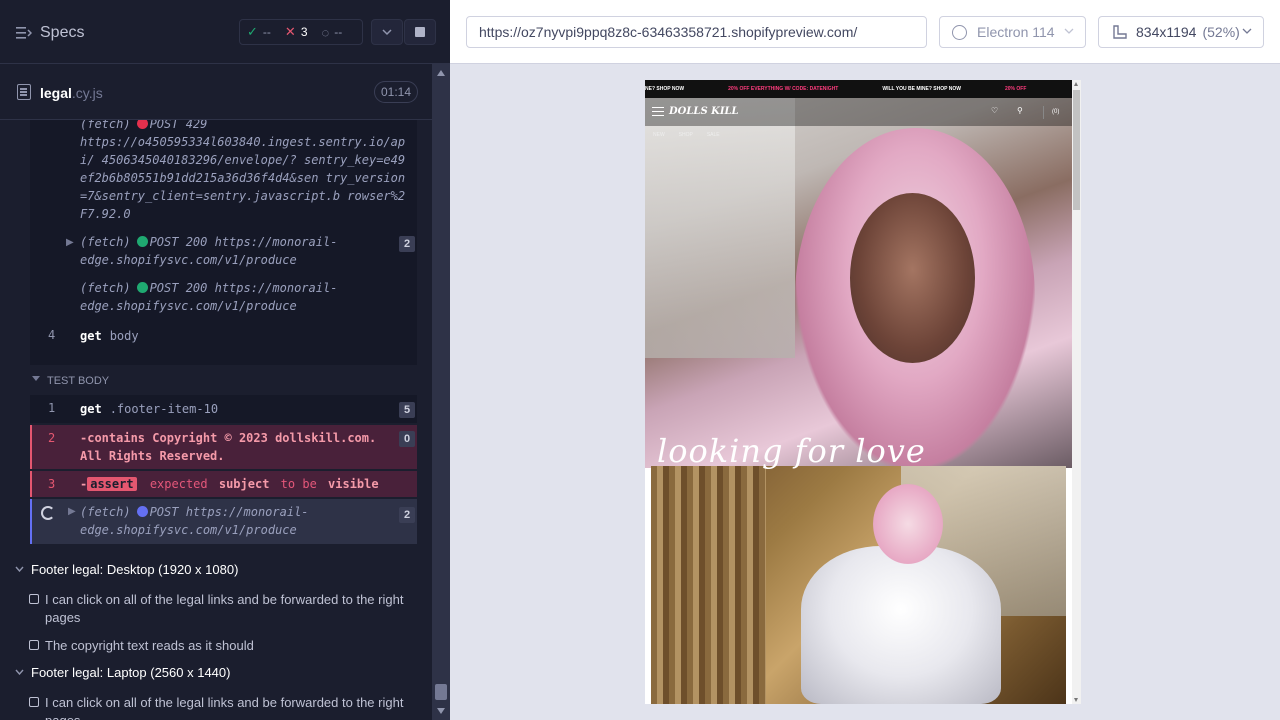 This screenshot has height=720, width=1280. I want to click on suite-laptop: Footer legal: Laptop (2560 x 1440), so click(216, 675).